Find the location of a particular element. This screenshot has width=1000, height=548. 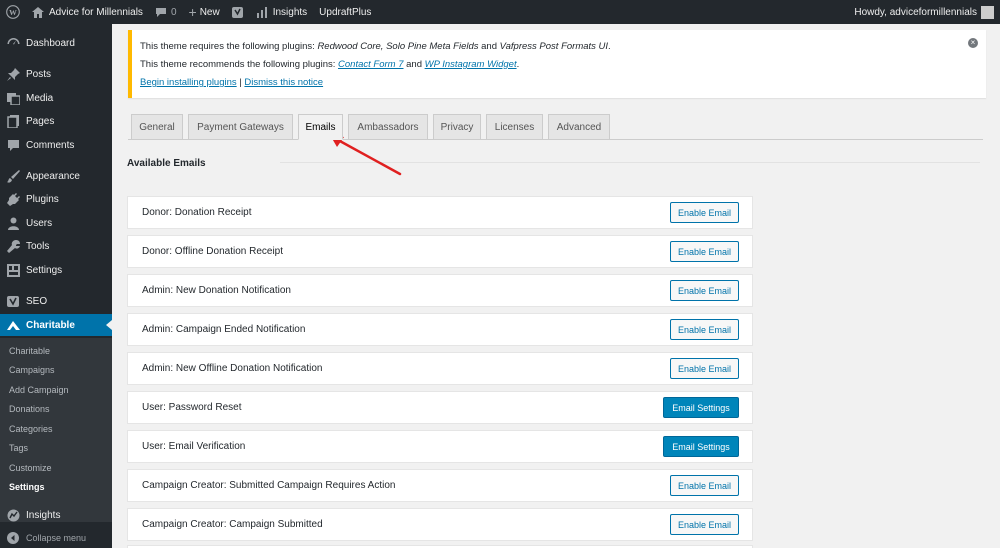

submenu-add-campaign: Add Campaign is located at coordinates (39, 390).